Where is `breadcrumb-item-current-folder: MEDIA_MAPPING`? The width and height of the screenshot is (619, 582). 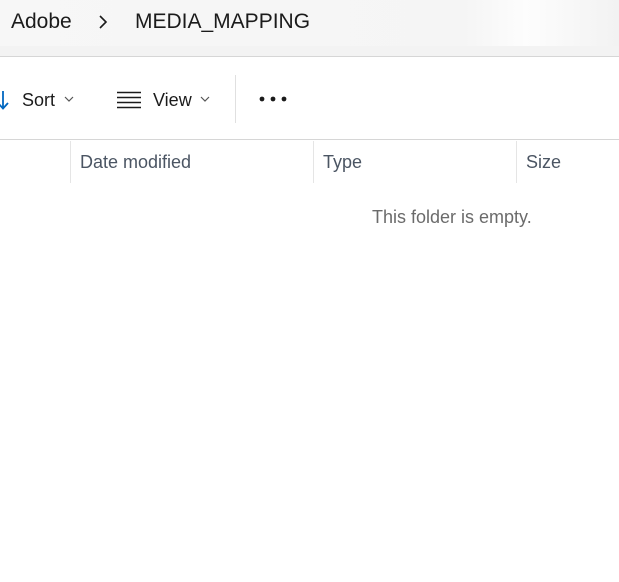 breadcrumb-item-current-folder: MEDIA_MAPPING is located at coordinates (222, 22).